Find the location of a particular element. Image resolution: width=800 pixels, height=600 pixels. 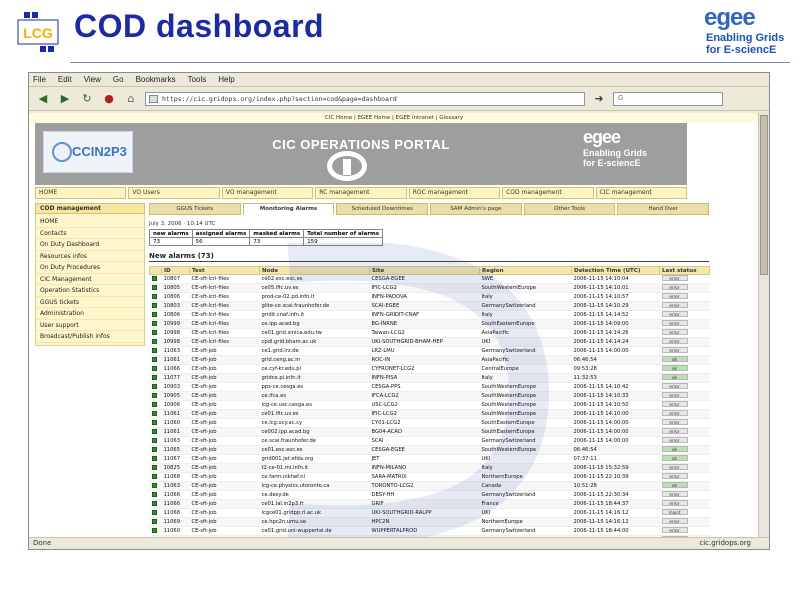

menu-item-go: Go is located at coordinates (118, 79).